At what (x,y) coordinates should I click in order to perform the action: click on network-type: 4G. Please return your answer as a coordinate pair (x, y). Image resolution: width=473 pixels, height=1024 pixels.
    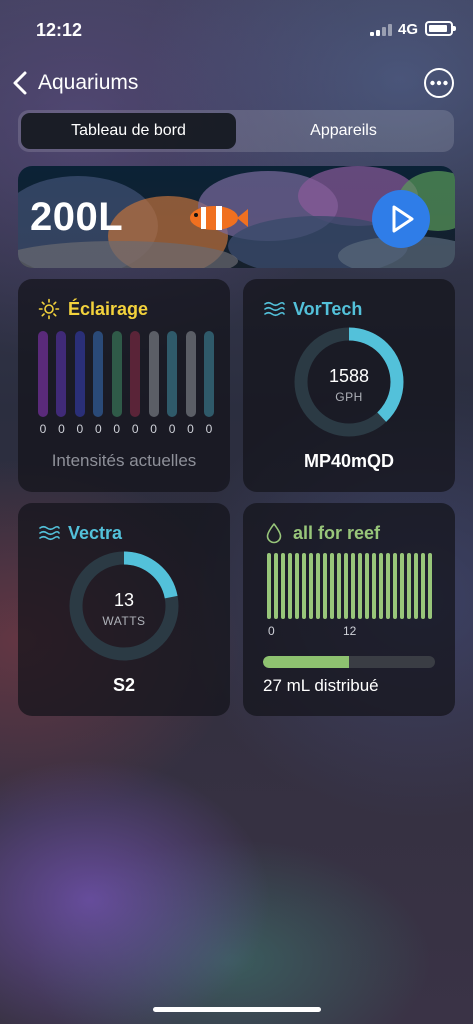
    Looking at the image, I should click on (408, 29).